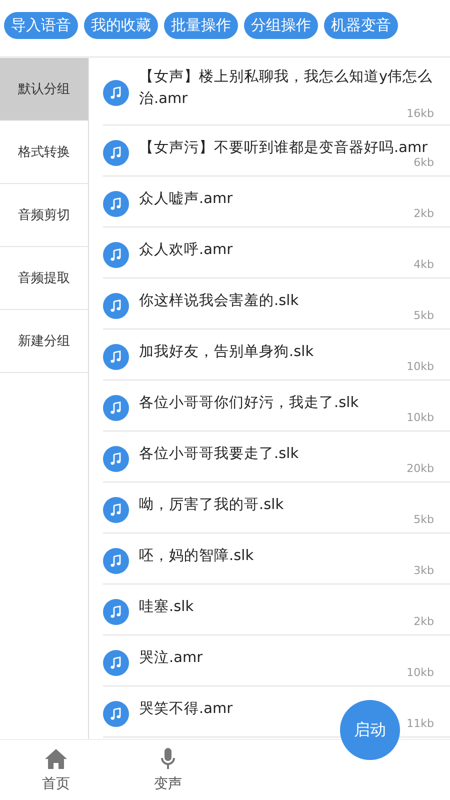  Describe the element at coordinates (424, 162) in the screenshot. I see `file-size: 6kb` at that location.